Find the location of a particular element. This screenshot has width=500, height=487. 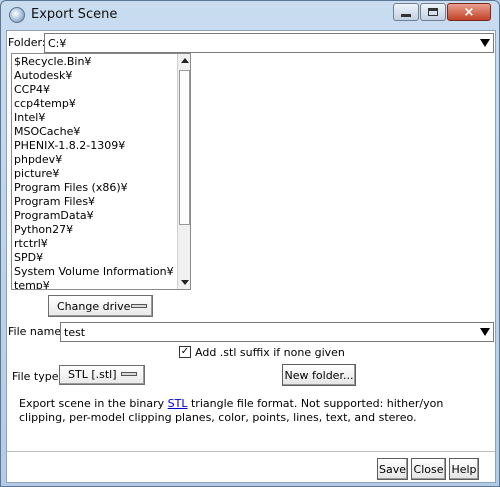

close-icon: × is located at coordinates (469, 12).